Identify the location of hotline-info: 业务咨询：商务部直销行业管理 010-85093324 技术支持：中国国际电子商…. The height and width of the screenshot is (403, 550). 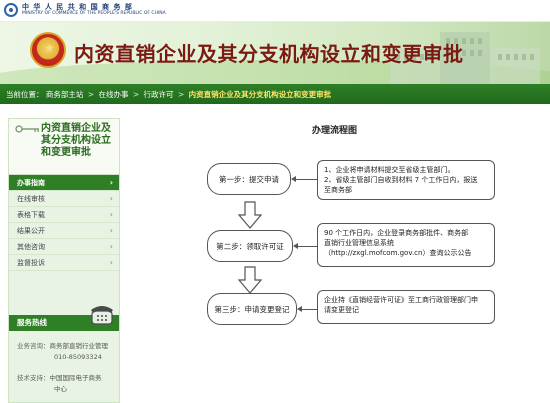
(64, 363).